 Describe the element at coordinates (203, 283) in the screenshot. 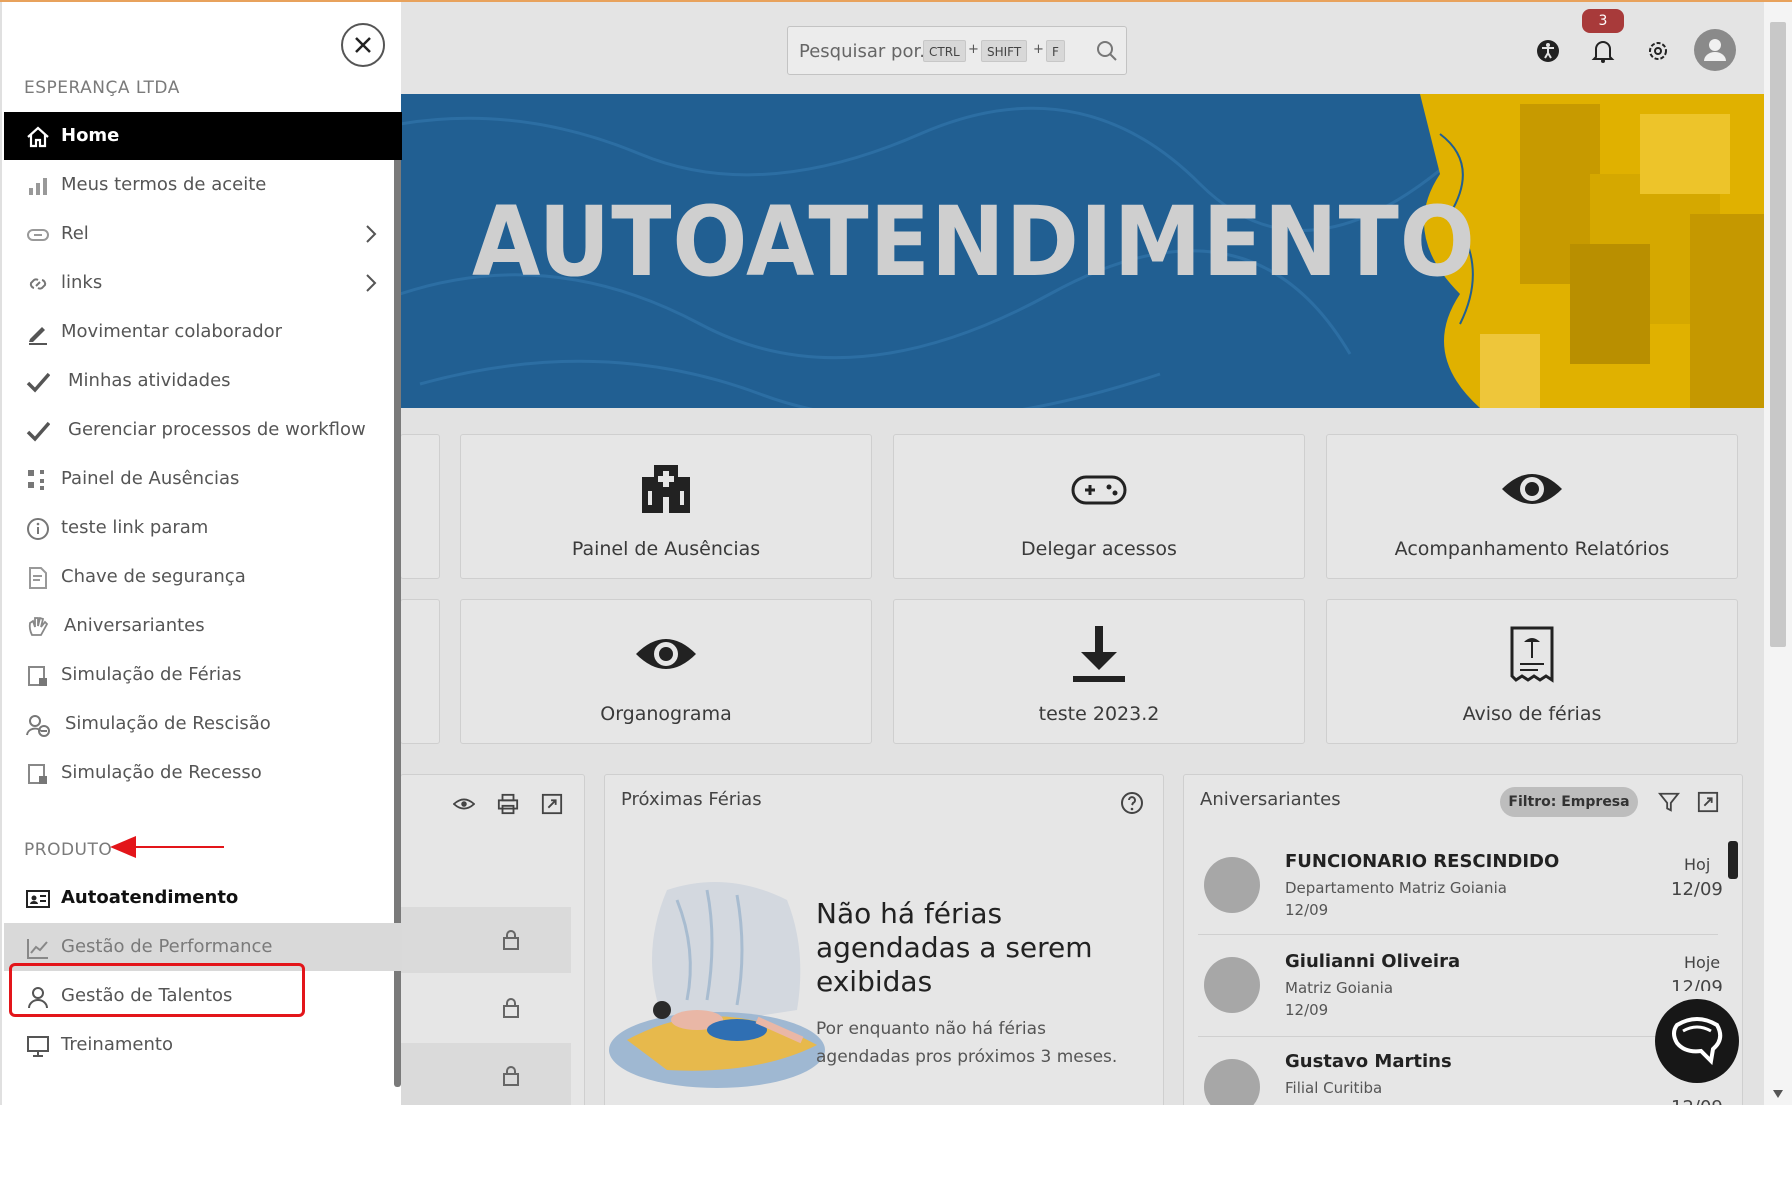

I see `sidebar-item-links: links` at that location.